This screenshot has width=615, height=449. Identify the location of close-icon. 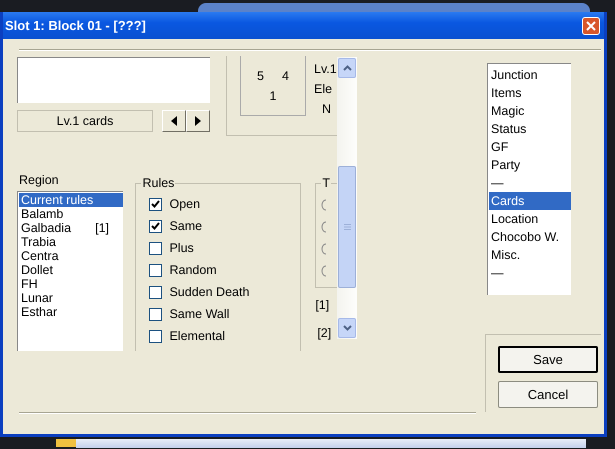
(591, 25).